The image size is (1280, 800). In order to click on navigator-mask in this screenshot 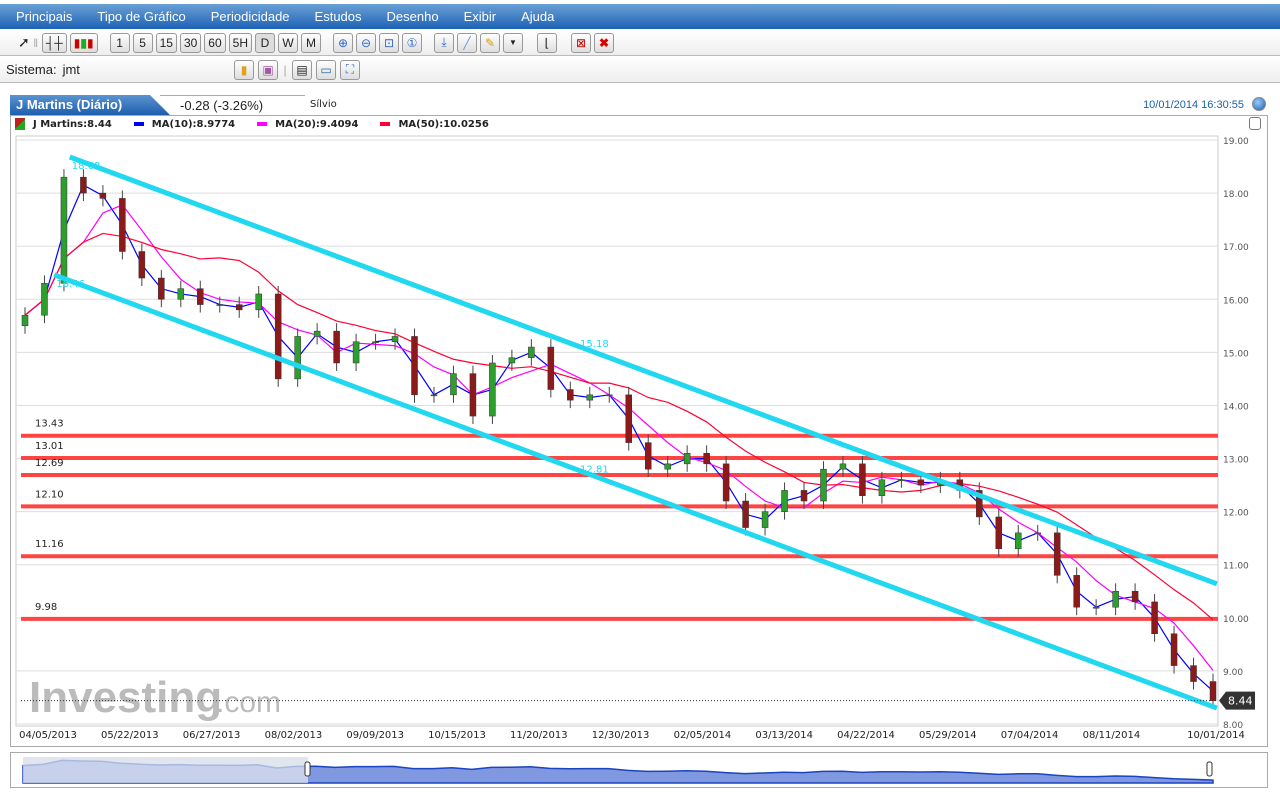, I will do `click(165, 770)`.